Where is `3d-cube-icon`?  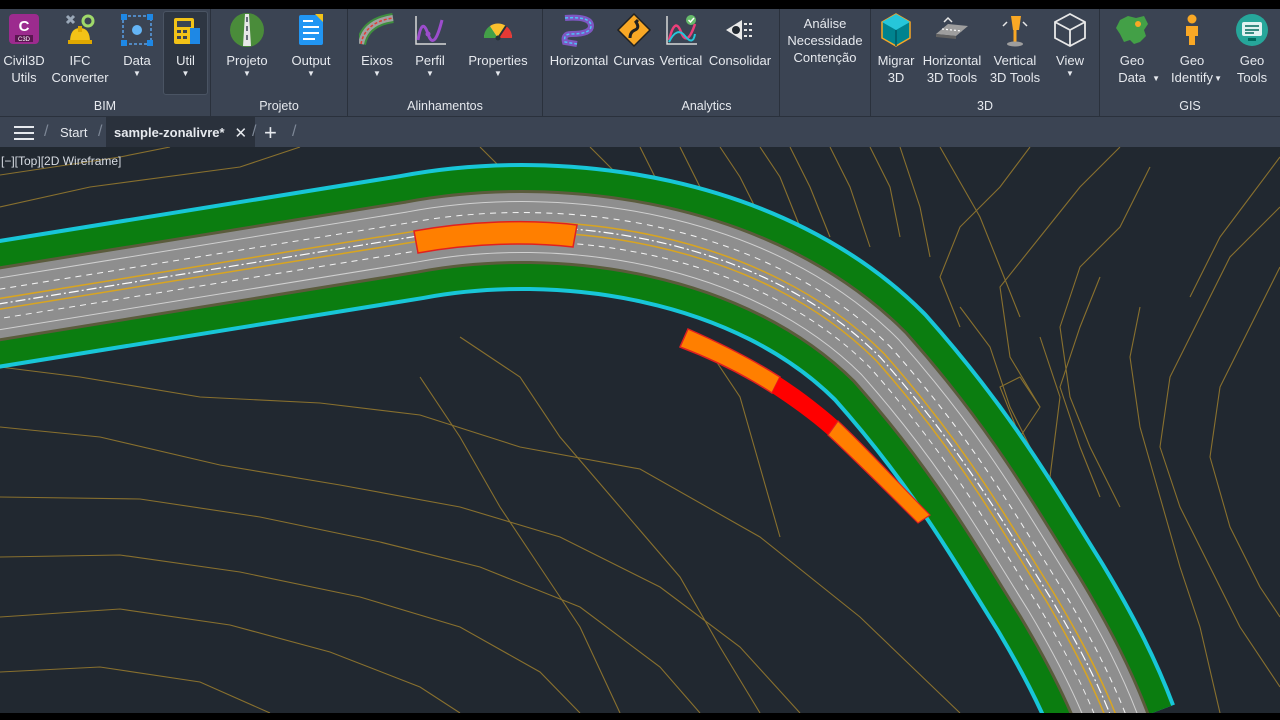
3d-cube-icon is located at coordinates (896, 30).